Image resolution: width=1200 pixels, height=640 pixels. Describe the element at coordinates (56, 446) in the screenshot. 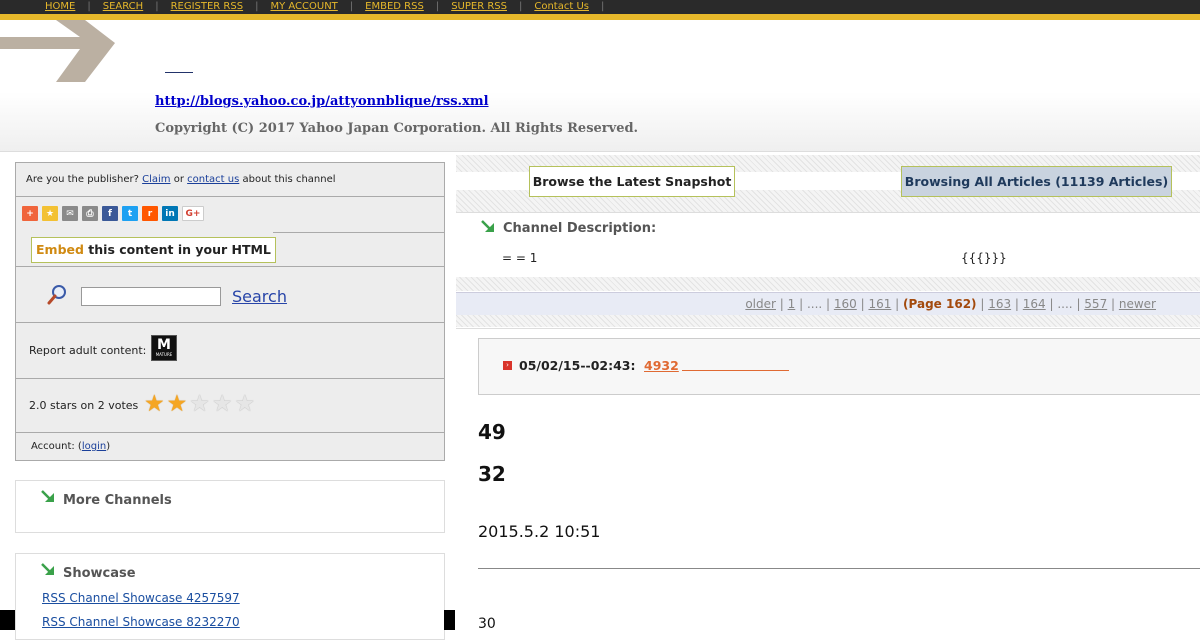

I see `account-prefix: Account: (` at that location.